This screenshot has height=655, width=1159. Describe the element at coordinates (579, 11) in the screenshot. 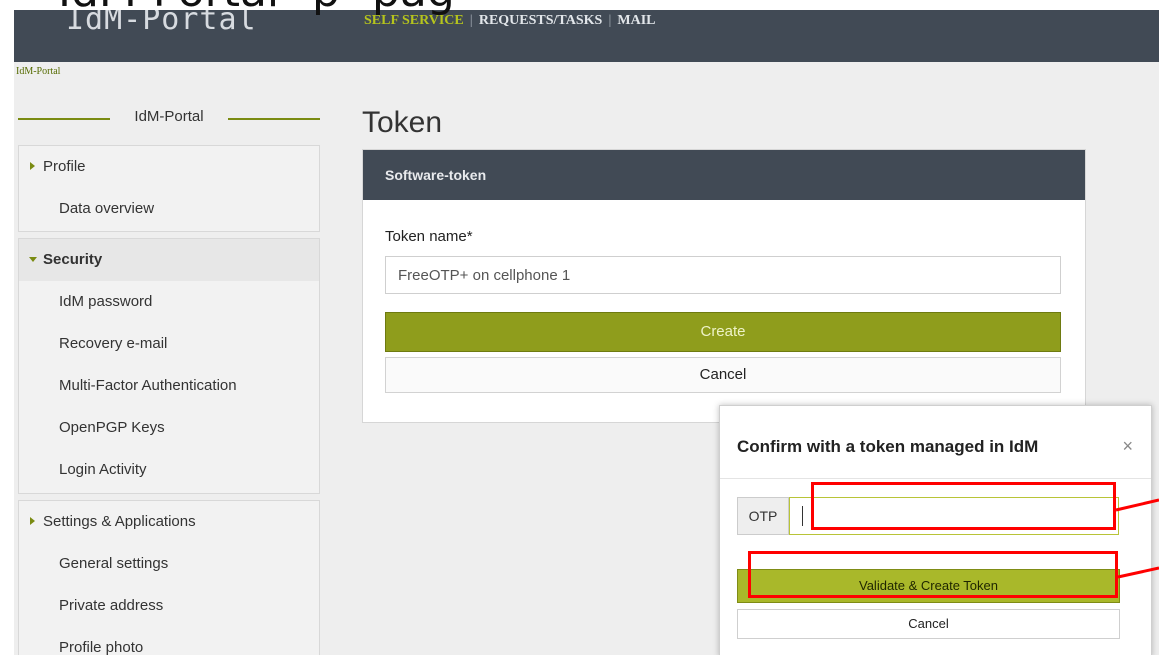

I see `overlay-caption: IdM-Portal p pag` at that location.